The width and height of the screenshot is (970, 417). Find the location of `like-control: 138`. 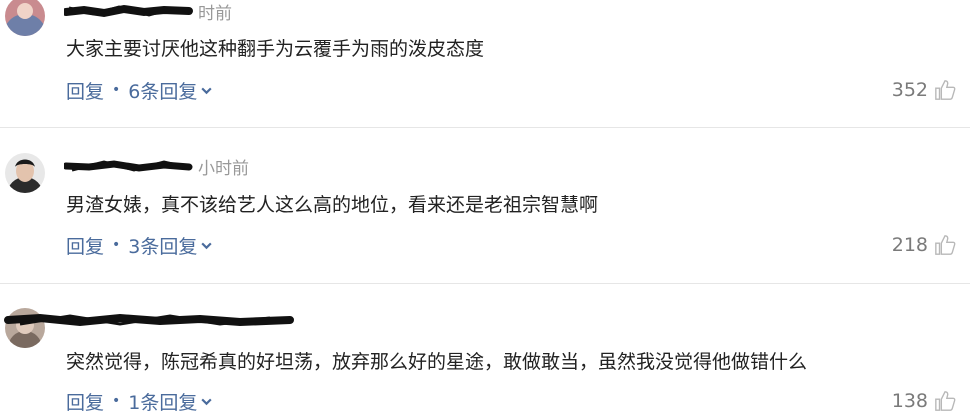

like-control: 138 is located at coordinates (924, 401).